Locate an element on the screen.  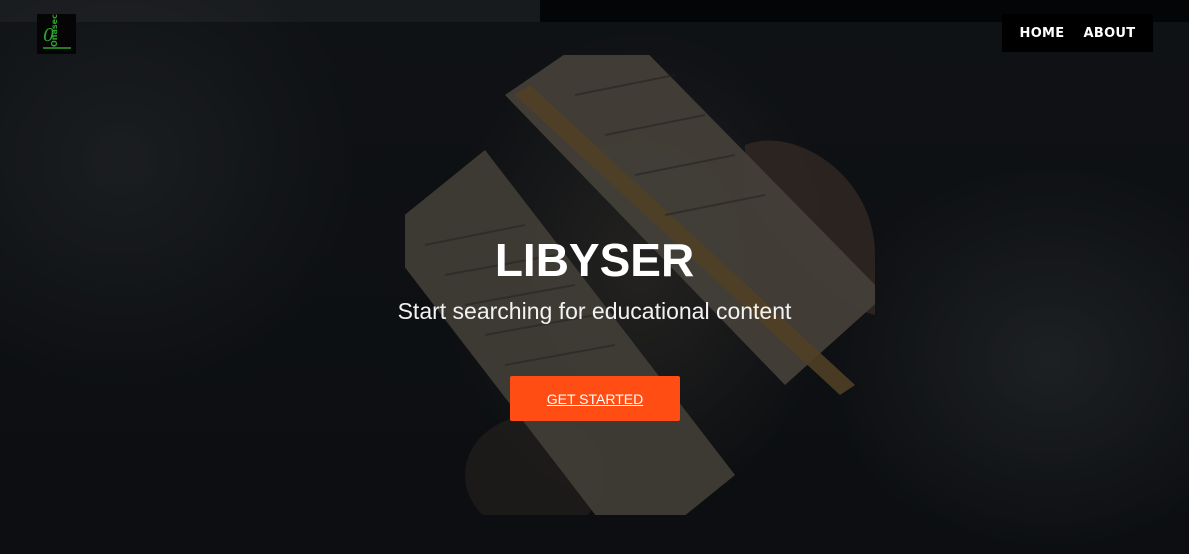
logo-text: Onasec is located at coordinates (54, 30).